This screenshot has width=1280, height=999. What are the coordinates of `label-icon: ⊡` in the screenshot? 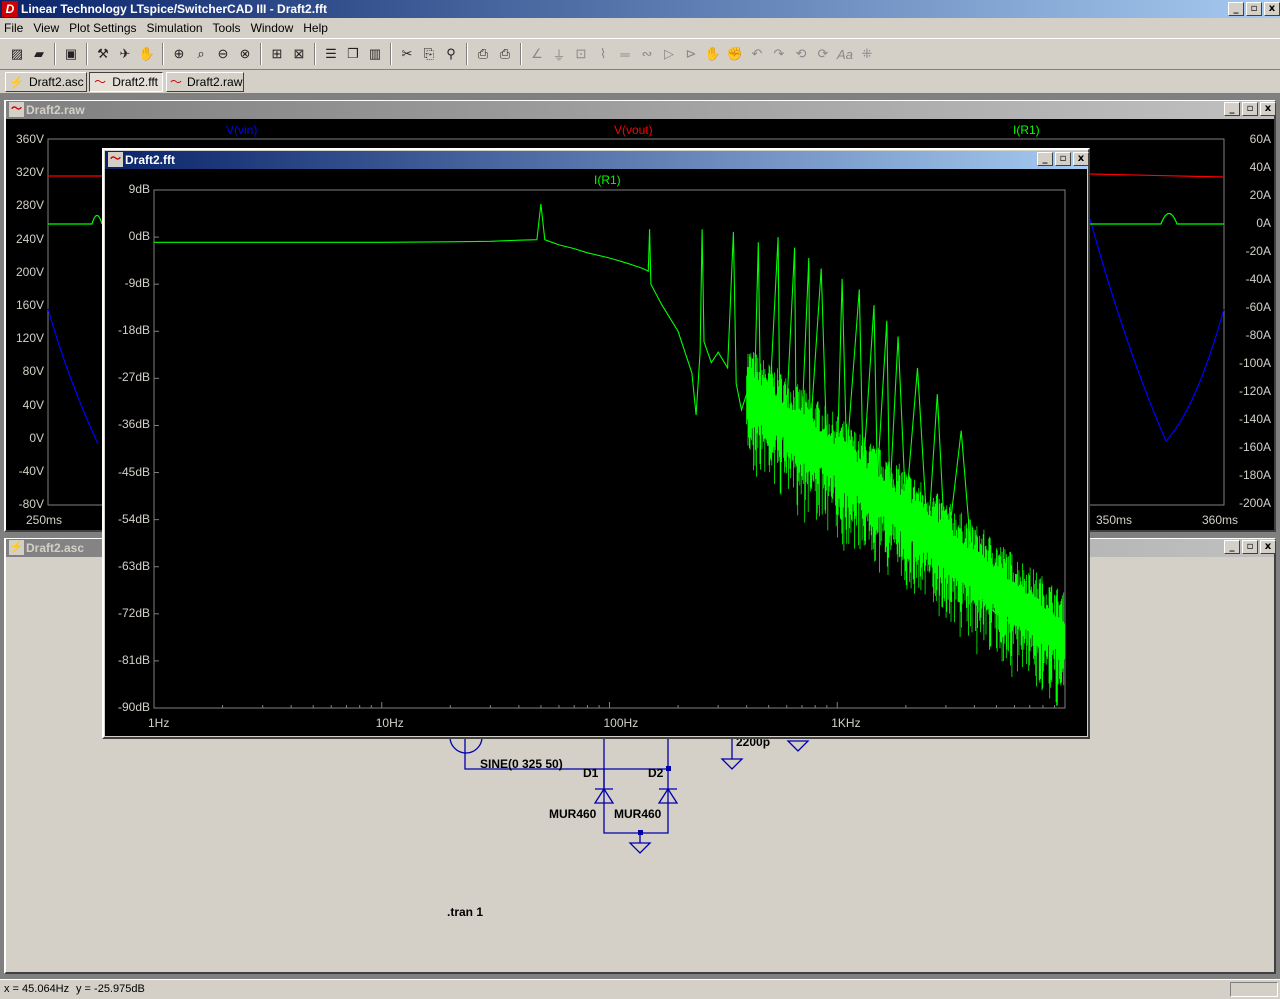 It's located at (581, 54).